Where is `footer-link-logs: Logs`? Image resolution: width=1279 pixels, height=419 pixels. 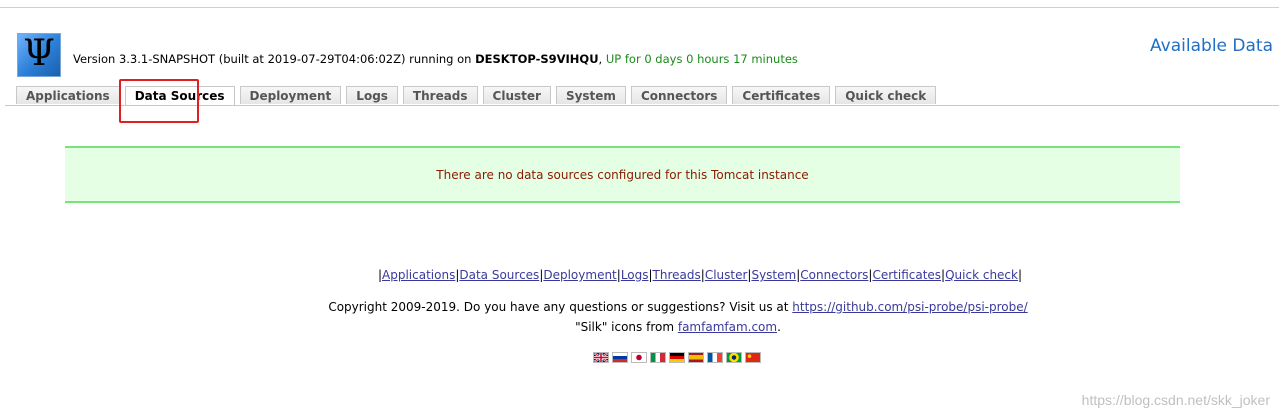 footer-link-logs: Logs is located at coordinates (635, 275).